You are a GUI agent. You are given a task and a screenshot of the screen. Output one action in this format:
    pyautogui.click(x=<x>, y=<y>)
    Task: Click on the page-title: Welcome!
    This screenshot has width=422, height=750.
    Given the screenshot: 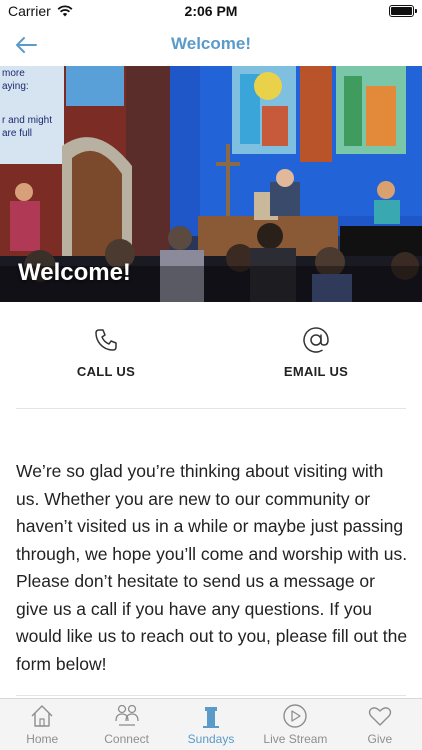 What is the action you would take?
    pyautogui.click(x=211, y=43)
    